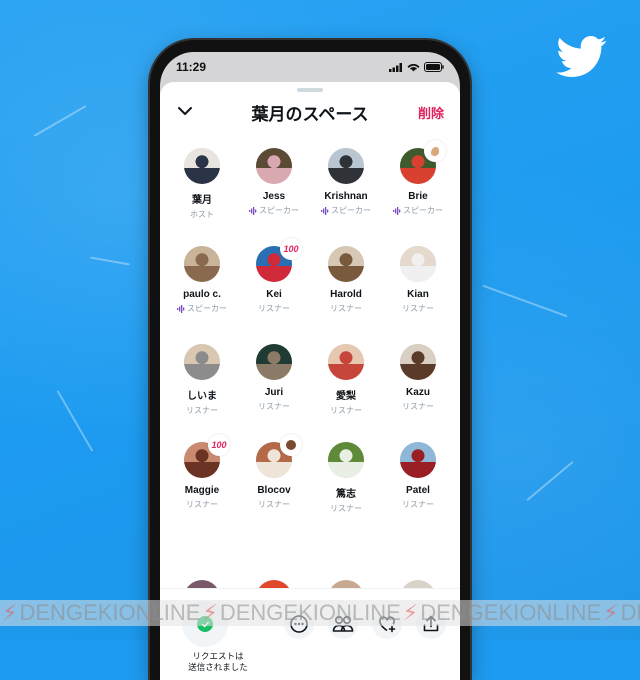  I want to click on participant: paulo c. スピーカー, so click(202, 286).